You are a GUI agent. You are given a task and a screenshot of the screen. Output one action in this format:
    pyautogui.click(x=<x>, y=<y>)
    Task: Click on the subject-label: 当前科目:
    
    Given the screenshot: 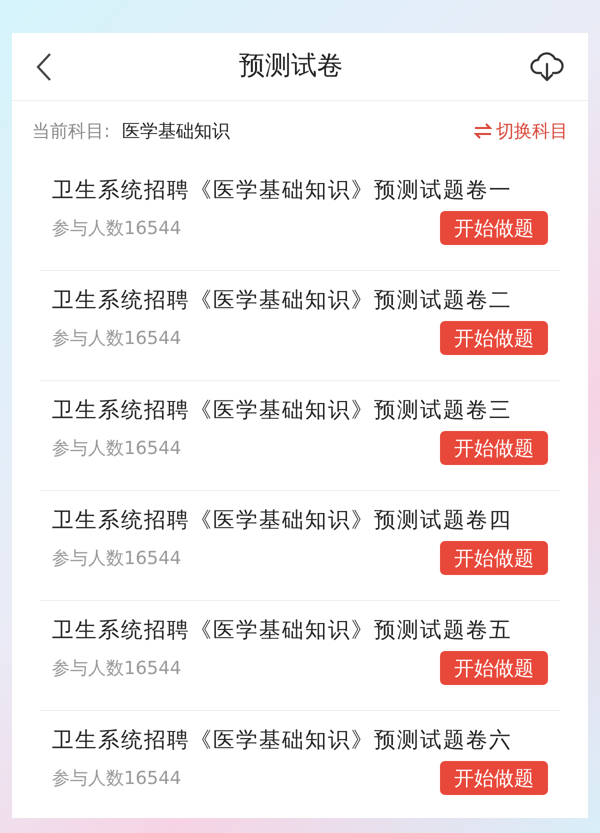 What is the action you would take?
    pyautogui.click(x=71, y=132)
    